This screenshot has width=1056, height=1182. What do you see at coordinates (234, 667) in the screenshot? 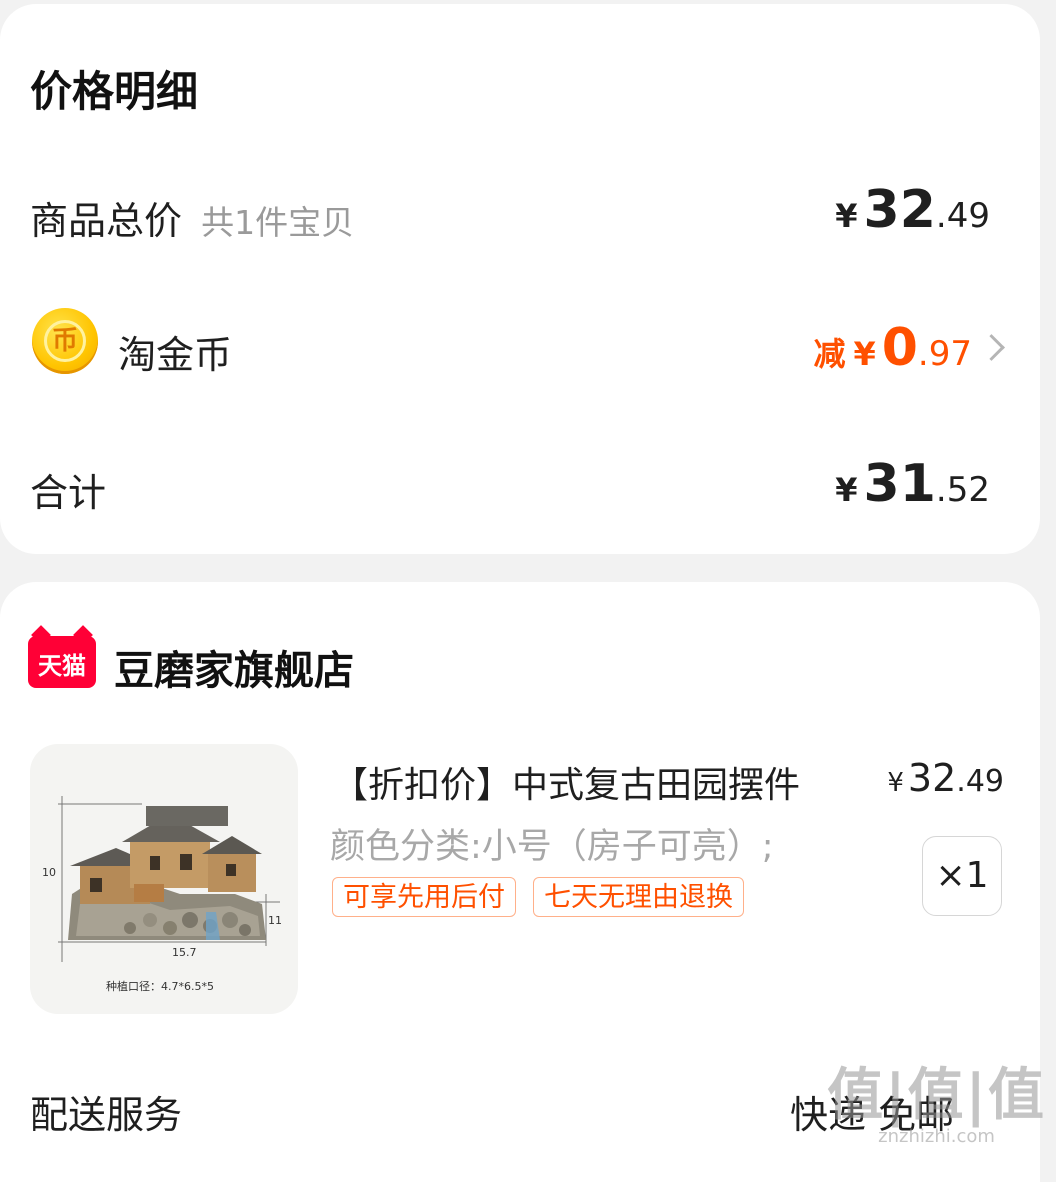
I see `store-name: 豆磨家旗舰店` at bounding box center [234, 667].